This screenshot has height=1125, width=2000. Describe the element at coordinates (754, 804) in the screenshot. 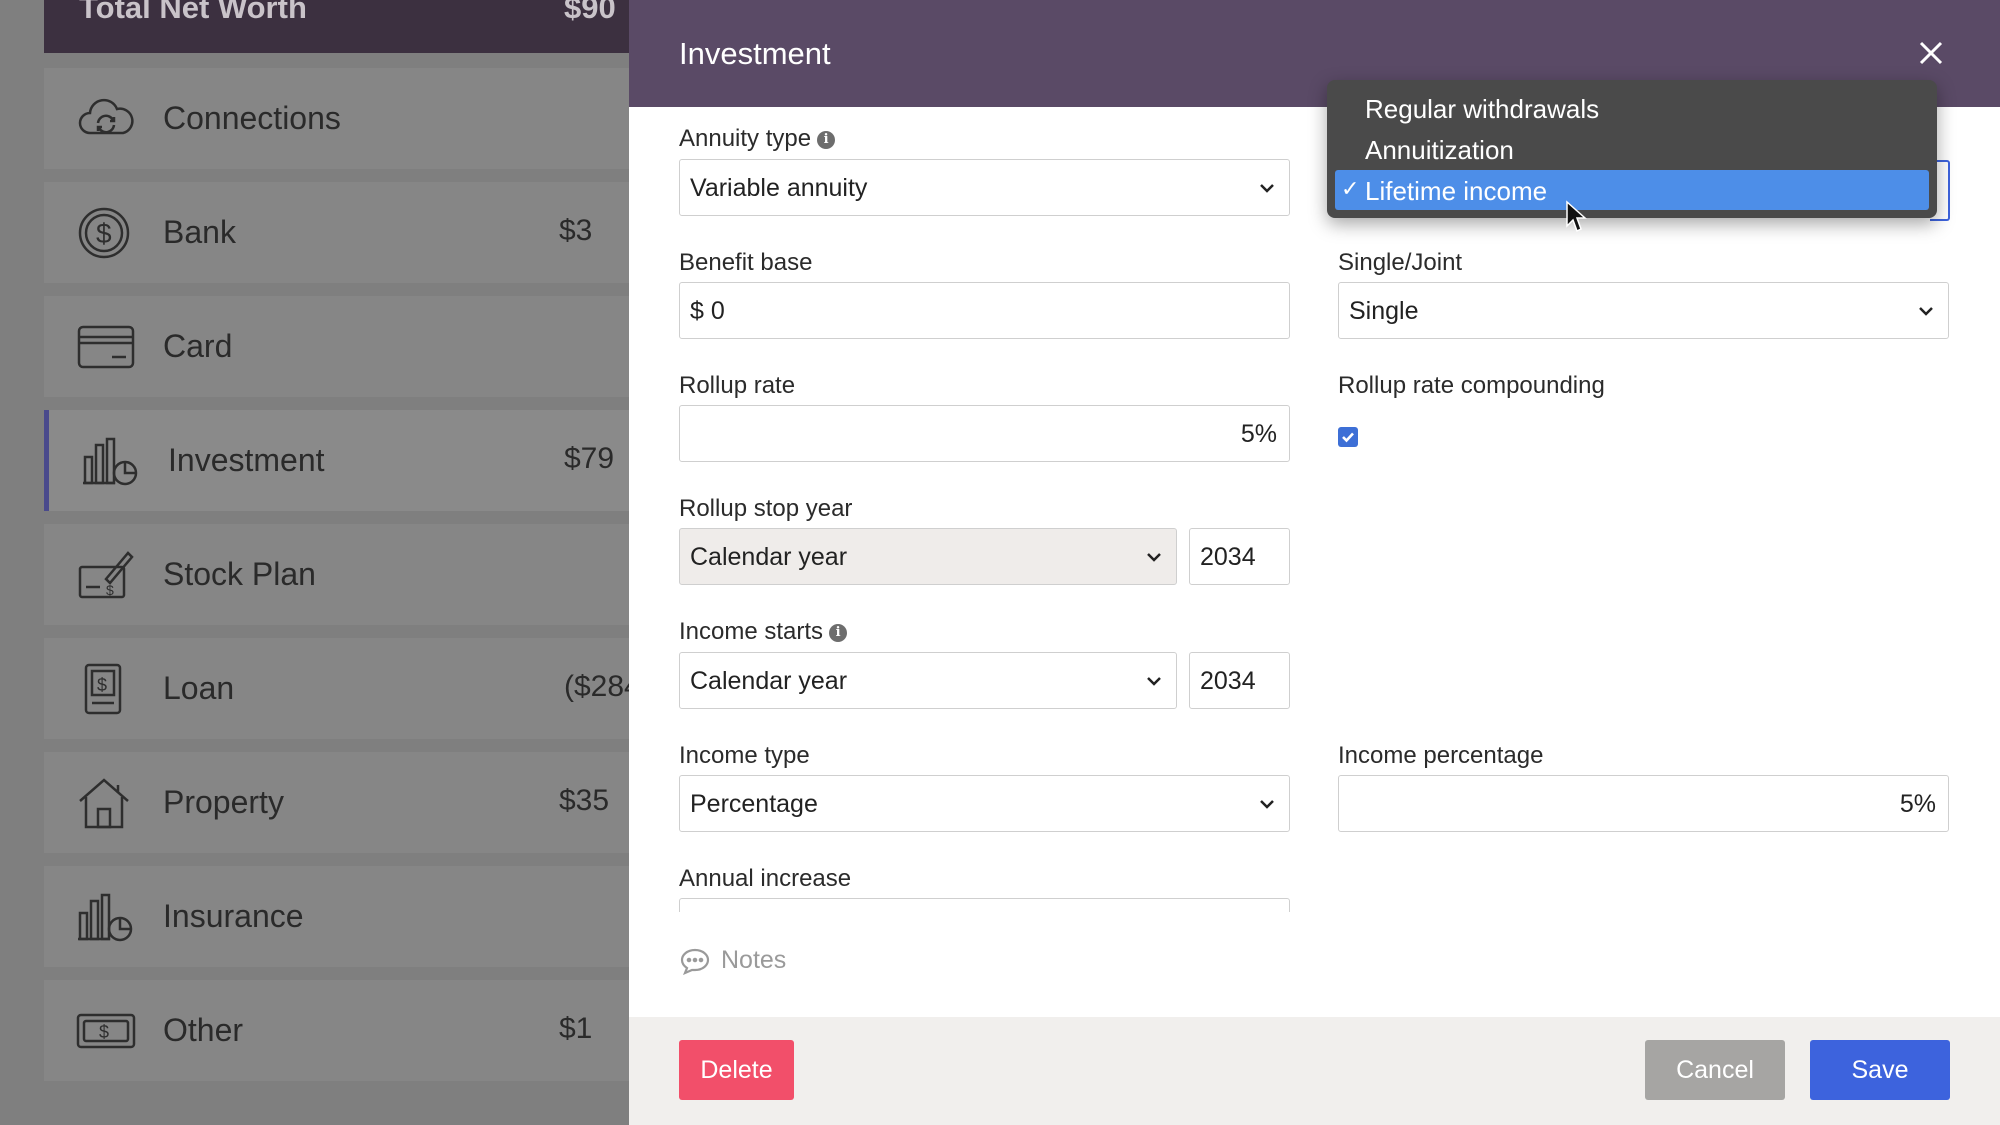

I see `income-type-value: Percentage` at that location.